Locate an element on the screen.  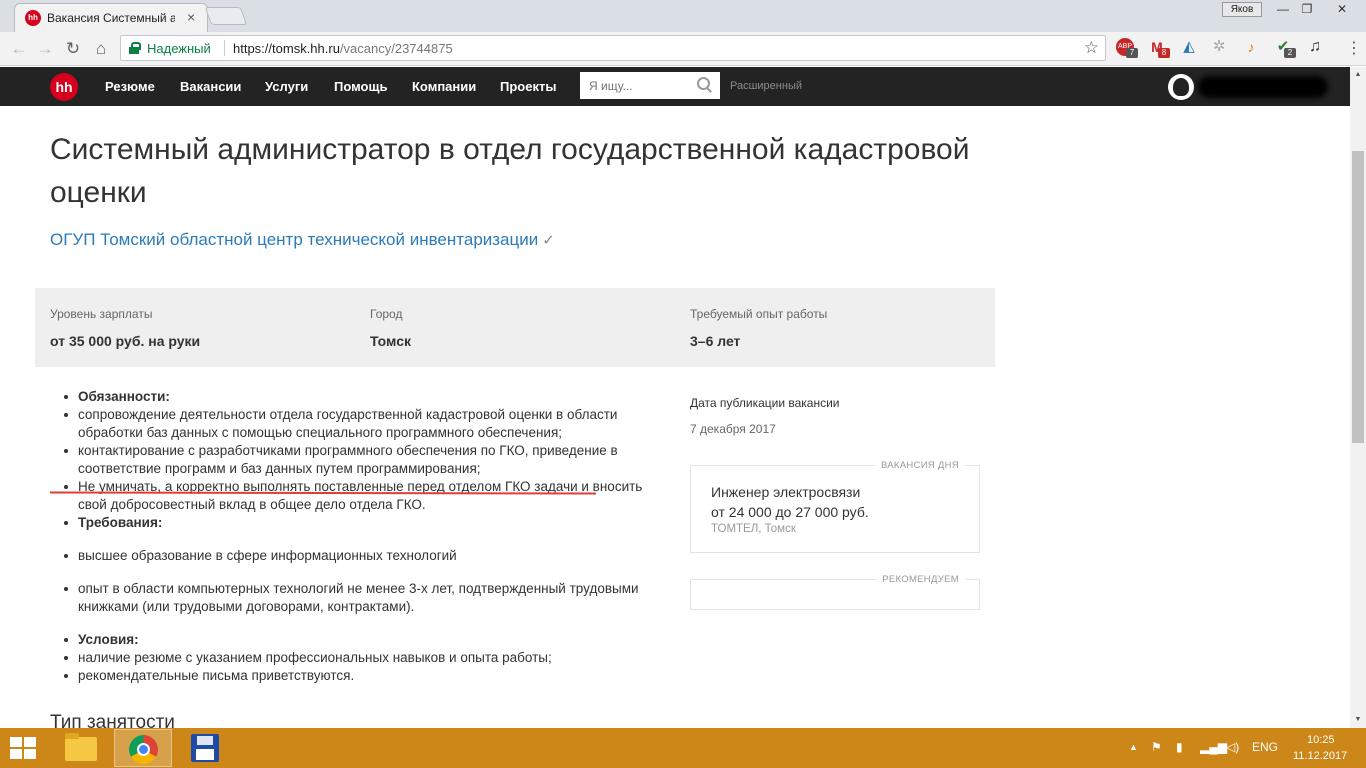
salary-value: от 35 000 руб. на руки is located at coordinates (125, 341).